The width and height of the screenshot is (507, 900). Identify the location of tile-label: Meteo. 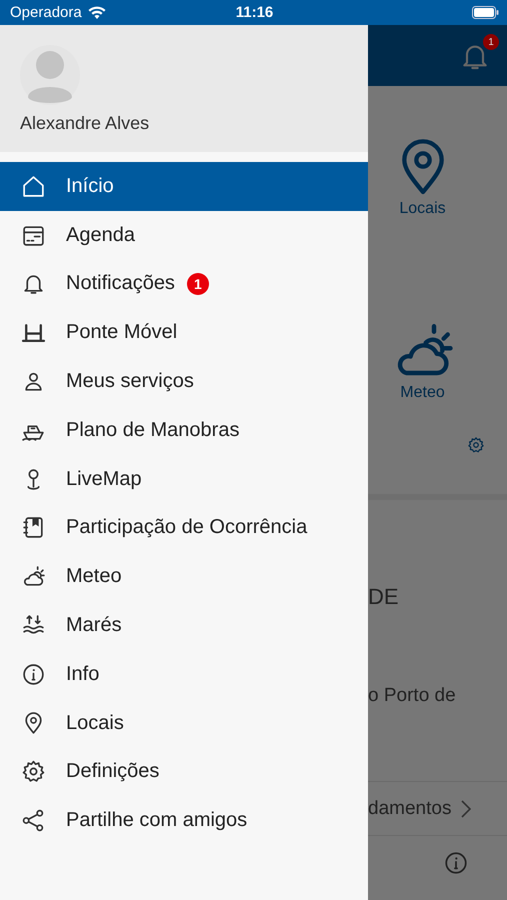
(422, 393).